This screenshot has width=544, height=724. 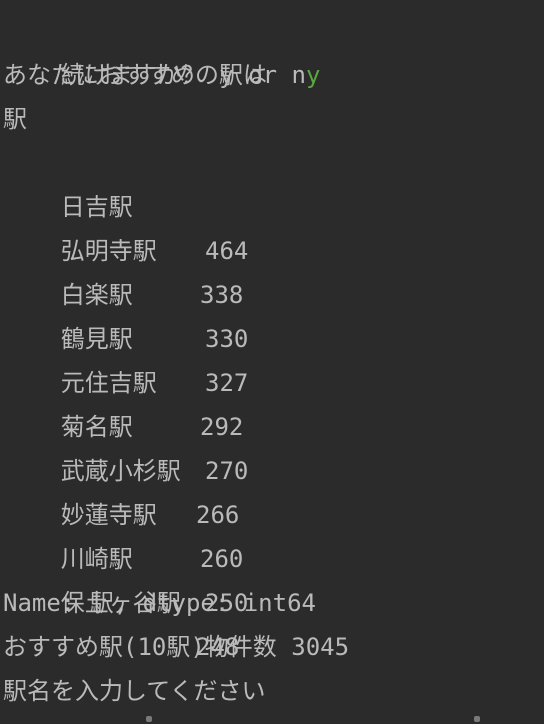 I want to click on total-summary: おすすめ駅(10駅)物件数 3045, so click(x=176, y=647).